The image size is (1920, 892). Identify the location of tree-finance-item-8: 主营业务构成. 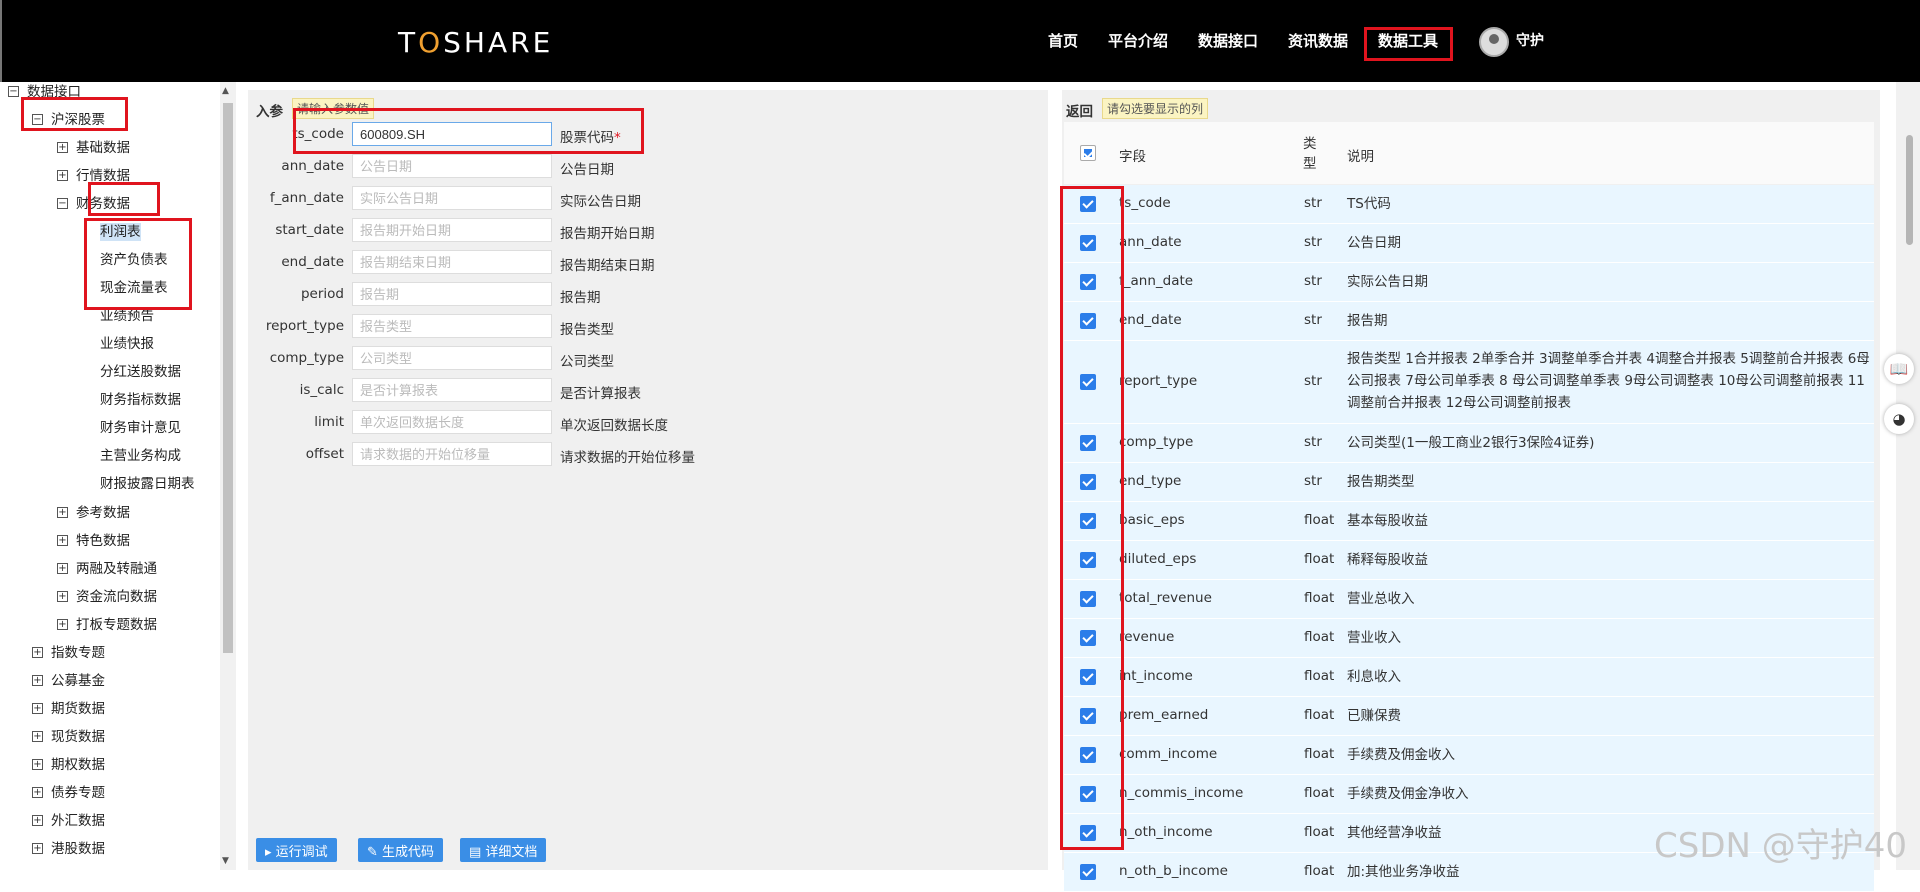
(140, 456).